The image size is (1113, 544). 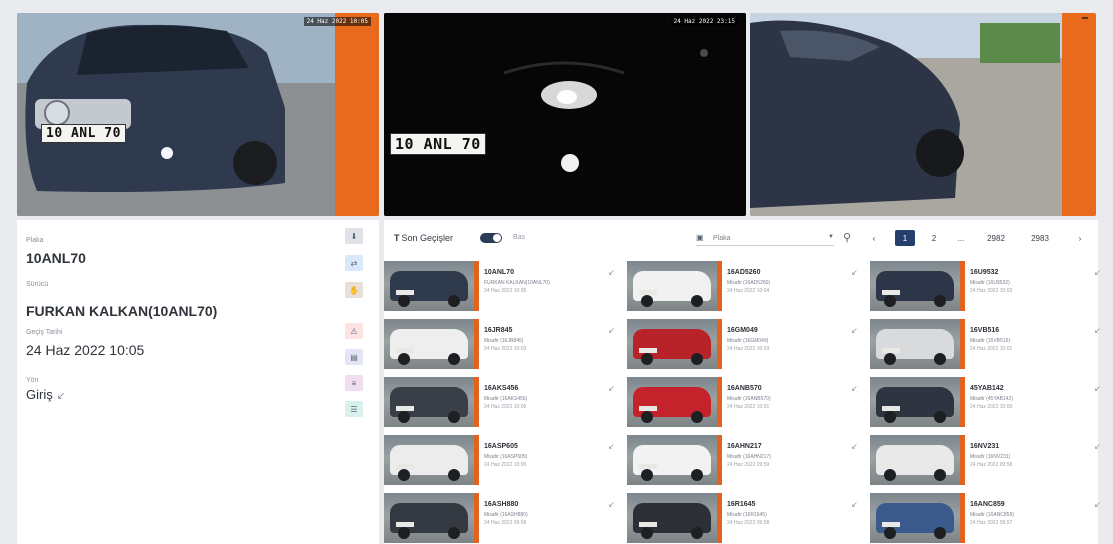 What do you see at coordinates (991, 349) in the screenshot?
I see `card-date: 24 Haz 2022 10:01` at bounding box center [991, 349].